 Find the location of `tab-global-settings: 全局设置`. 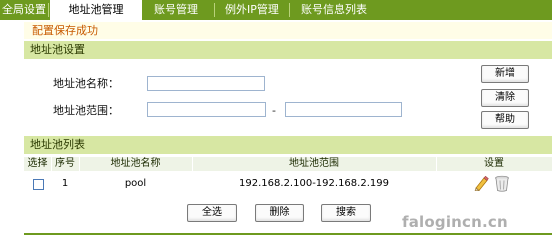

tab-global-settings: 全局设置 is located at coordinates (24, 10).